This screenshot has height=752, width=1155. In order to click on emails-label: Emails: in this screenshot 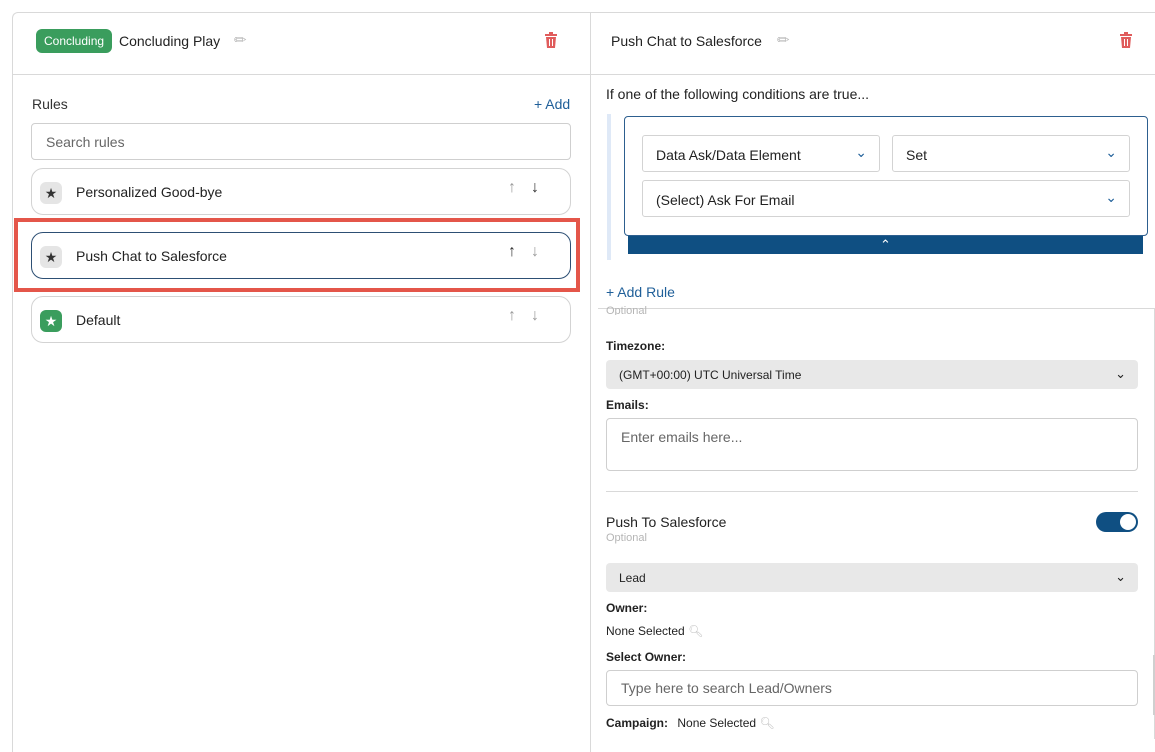, I will do `click(627, 405)`.